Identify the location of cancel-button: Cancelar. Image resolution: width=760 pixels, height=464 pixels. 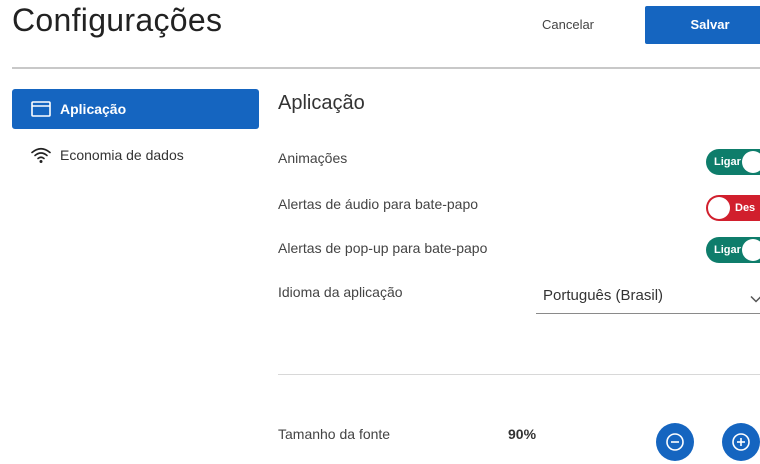
(568, 24).